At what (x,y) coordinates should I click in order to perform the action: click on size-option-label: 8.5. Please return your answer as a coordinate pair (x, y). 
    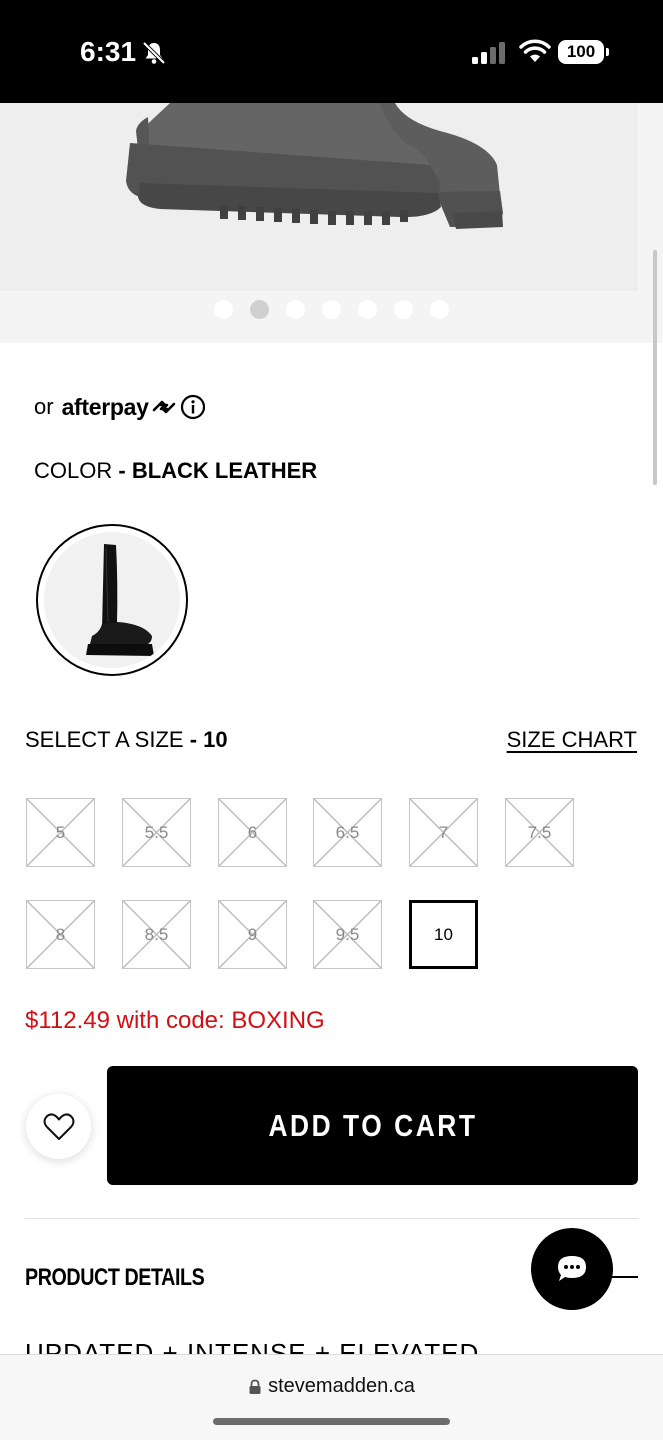
    Looking at the image, I should click on (156, 934).